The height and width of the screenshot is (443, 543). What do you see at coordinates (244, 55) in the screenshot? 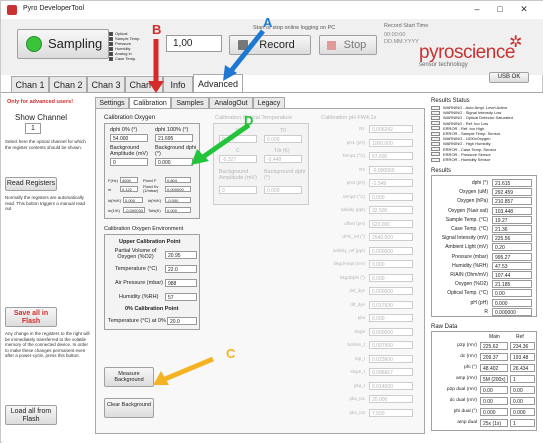
I see `arrow-a` at bounding box center [244, 55].